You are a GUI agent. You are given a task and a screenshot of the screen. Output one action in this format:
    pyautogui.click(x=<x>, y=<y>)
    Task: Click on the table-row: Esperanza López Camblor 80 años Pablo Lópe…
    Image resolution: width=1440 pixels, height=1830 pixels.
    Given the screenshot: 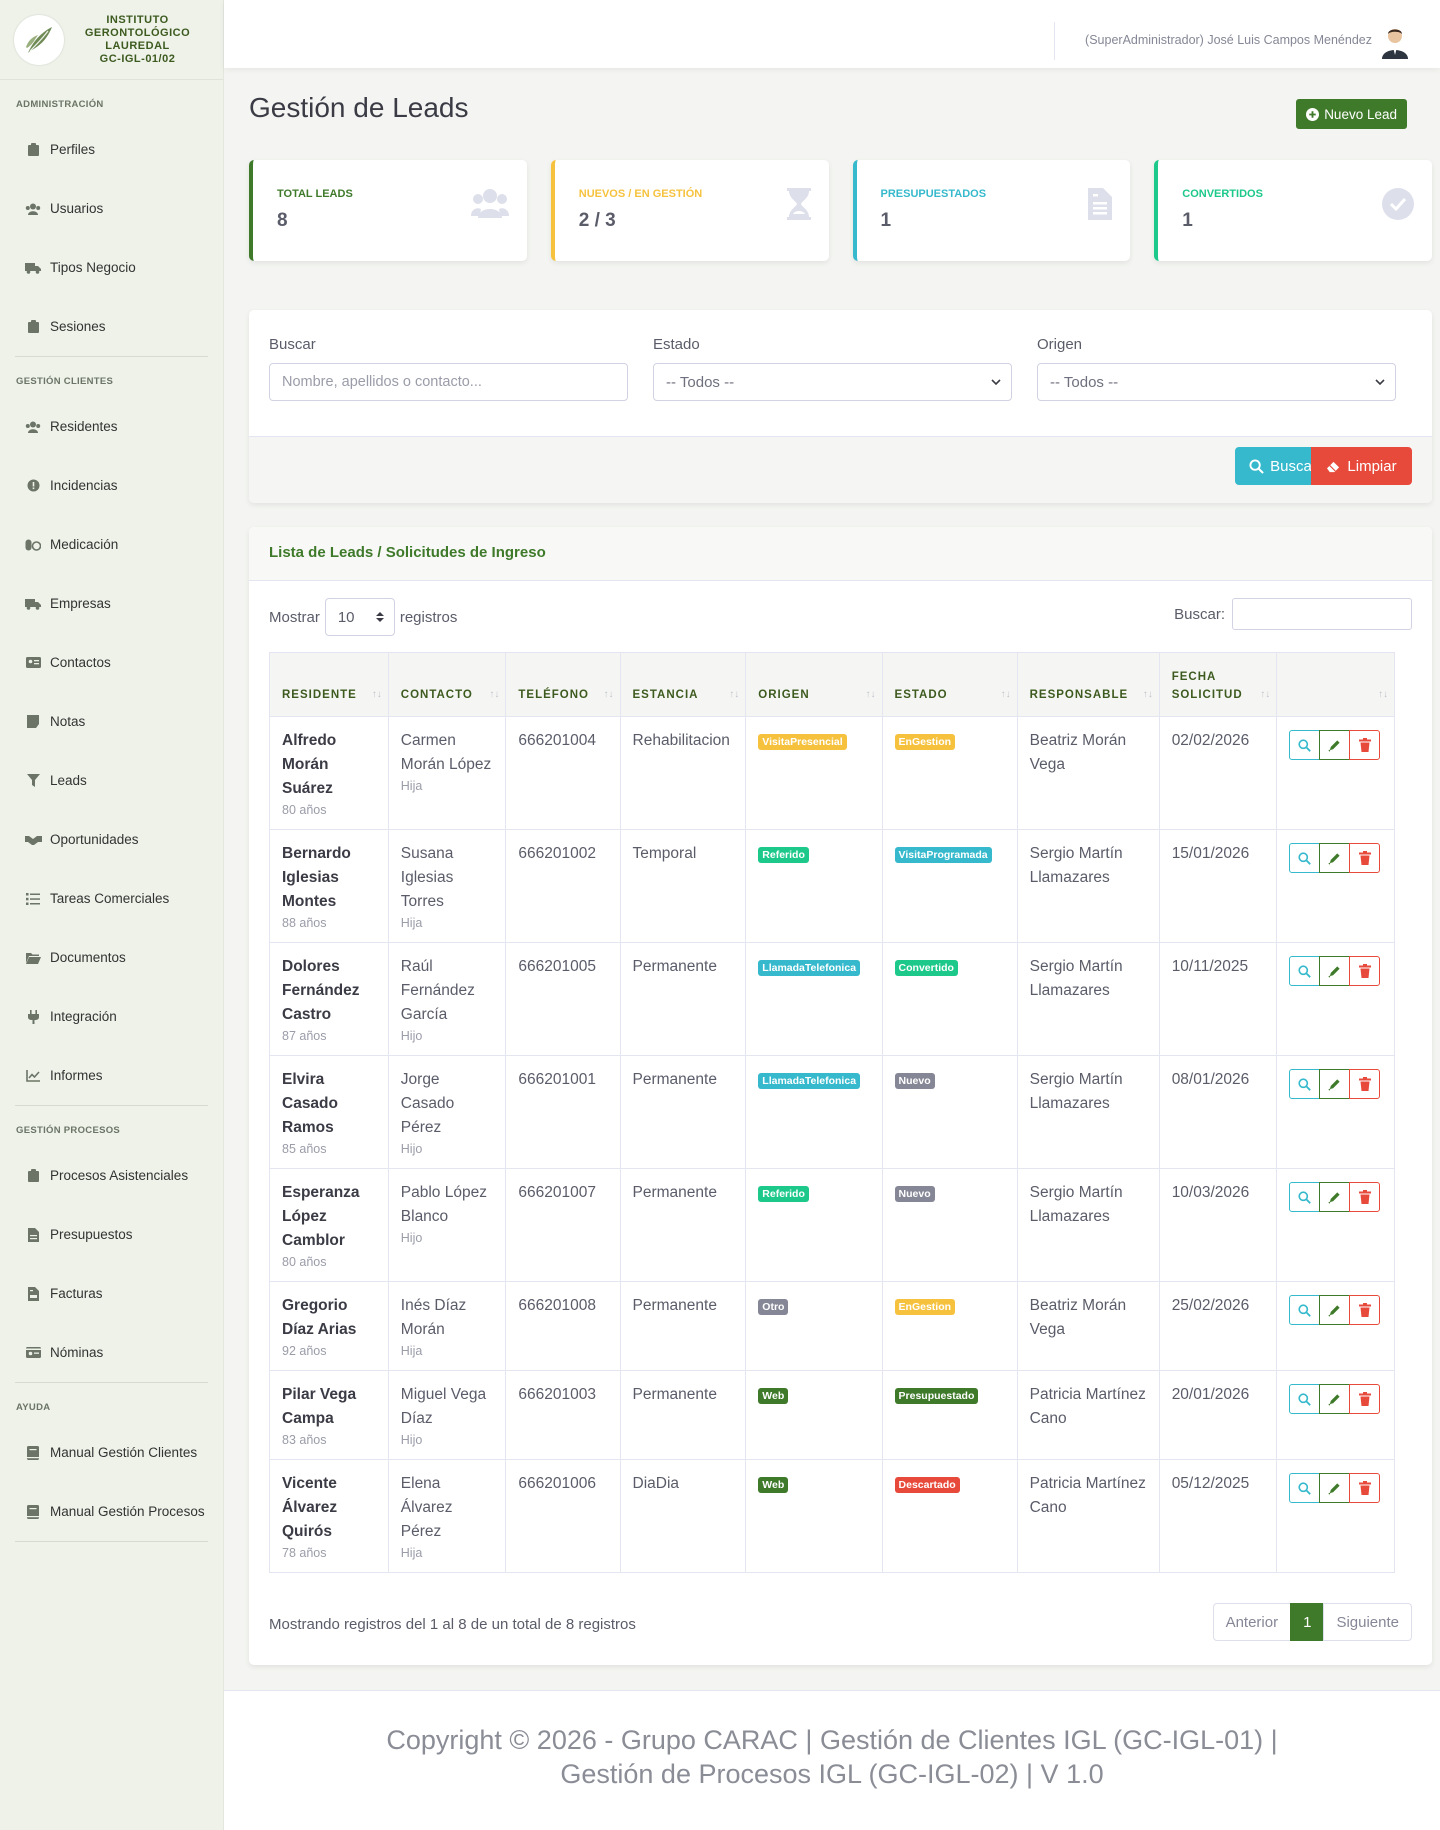 What is the action you would take?
    pyautogui.click(x=832, y=1225)
    